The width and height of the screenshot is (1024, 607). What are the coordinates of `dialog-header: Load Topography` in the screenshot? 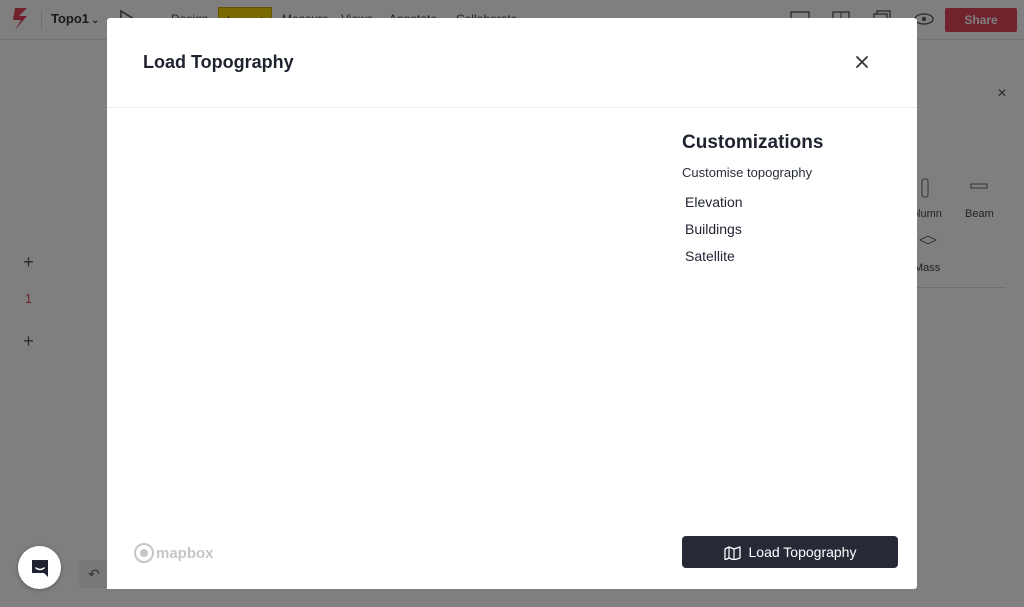 It's located at (512, 63).